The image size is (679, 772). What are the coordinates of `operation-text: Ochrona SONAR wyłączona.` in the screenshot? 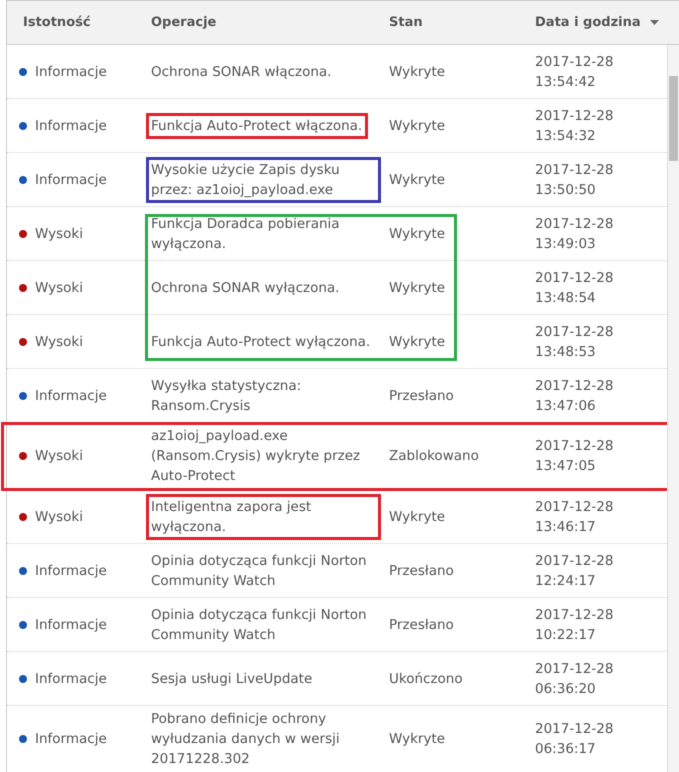 It's located at (245, 288).